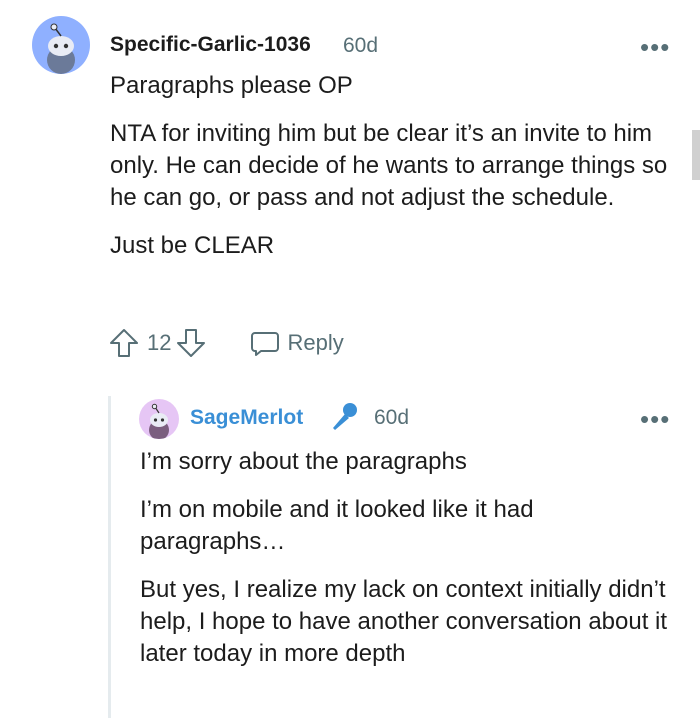  Describe the element at coordinates (361, 45) in the screenshot. I see `comment-timestamp: 60d` at that location.